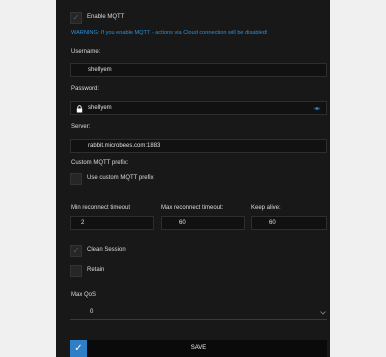  What do you see at coordinates (96, 270) in the screenshot?
I see `retain-label: Retain` at bounding box center [96, 270].